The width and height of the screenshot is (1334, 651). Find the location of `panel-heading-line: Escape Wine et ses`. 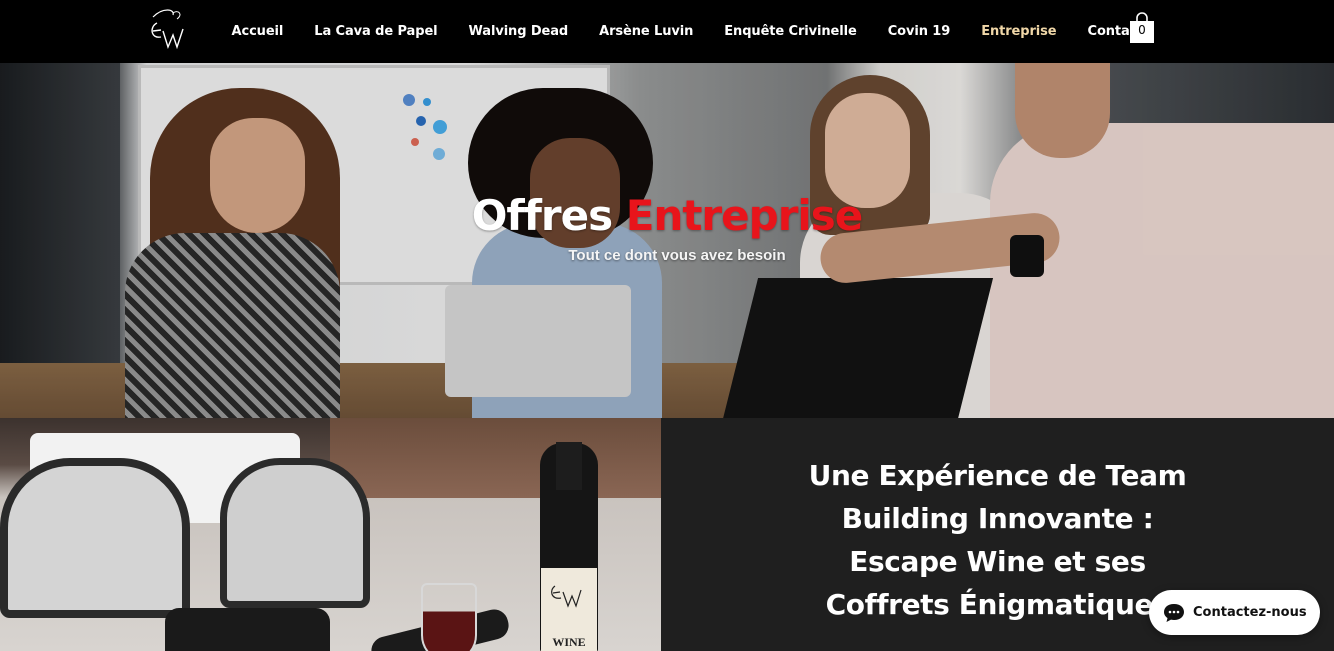

panel-heading-line: Escape Wine et ses is located at coordinates (997, 561).